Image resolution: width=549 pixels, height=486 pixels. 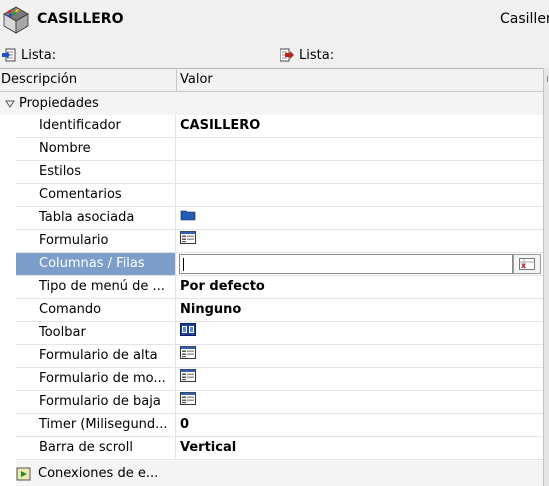 I want to click on property-row: Tipo de menú de ... Por defecto, so click(x=279, y=287).